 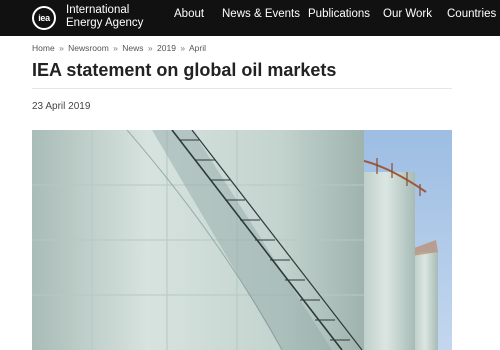 What do you see at coordinates (119, 48) in the screenshot?
I see `breadcrumb: Home » Newsroom » News » 2019 » April` at bounding box center [119, 48].